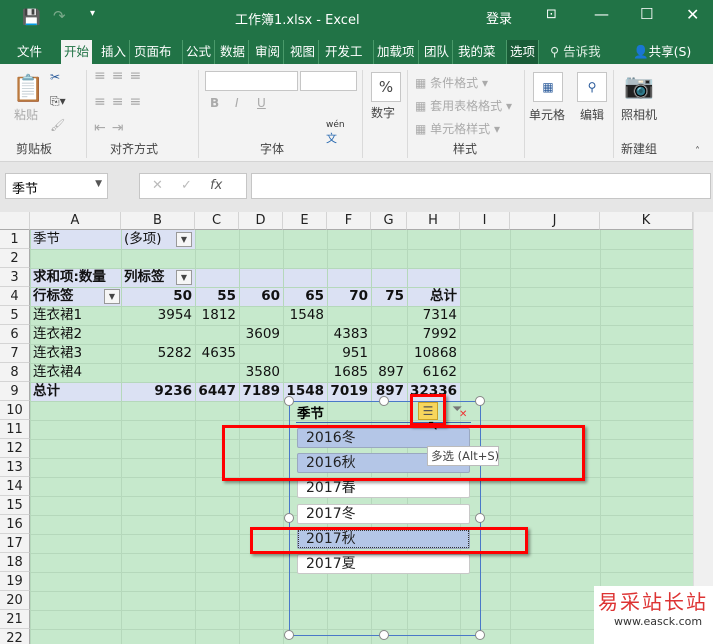 Image resolution: width=713 pixels, height=644 pixels. What do you see at coordinates (305, 315) in the screenshot?
I see `pivot-value-cell: 1548` at bounding box center [305, 315].